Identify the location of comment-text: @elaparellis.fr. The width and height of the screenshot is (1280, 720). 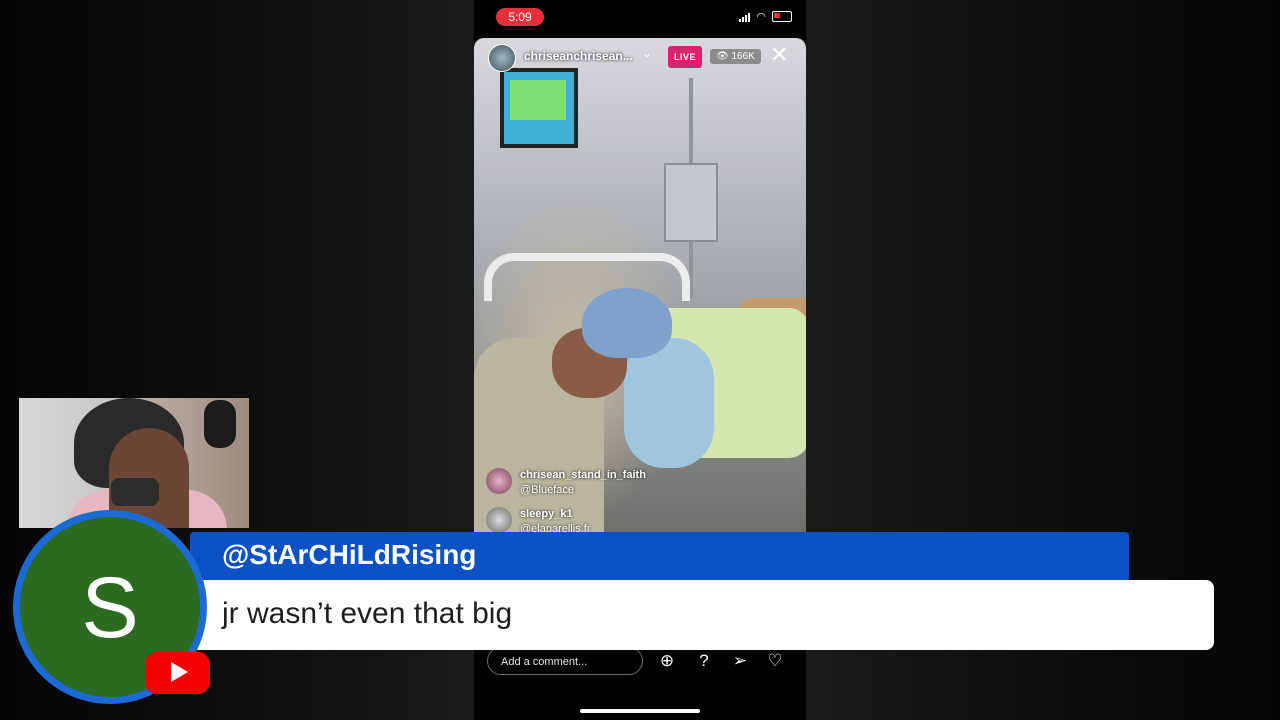
(555, 527).